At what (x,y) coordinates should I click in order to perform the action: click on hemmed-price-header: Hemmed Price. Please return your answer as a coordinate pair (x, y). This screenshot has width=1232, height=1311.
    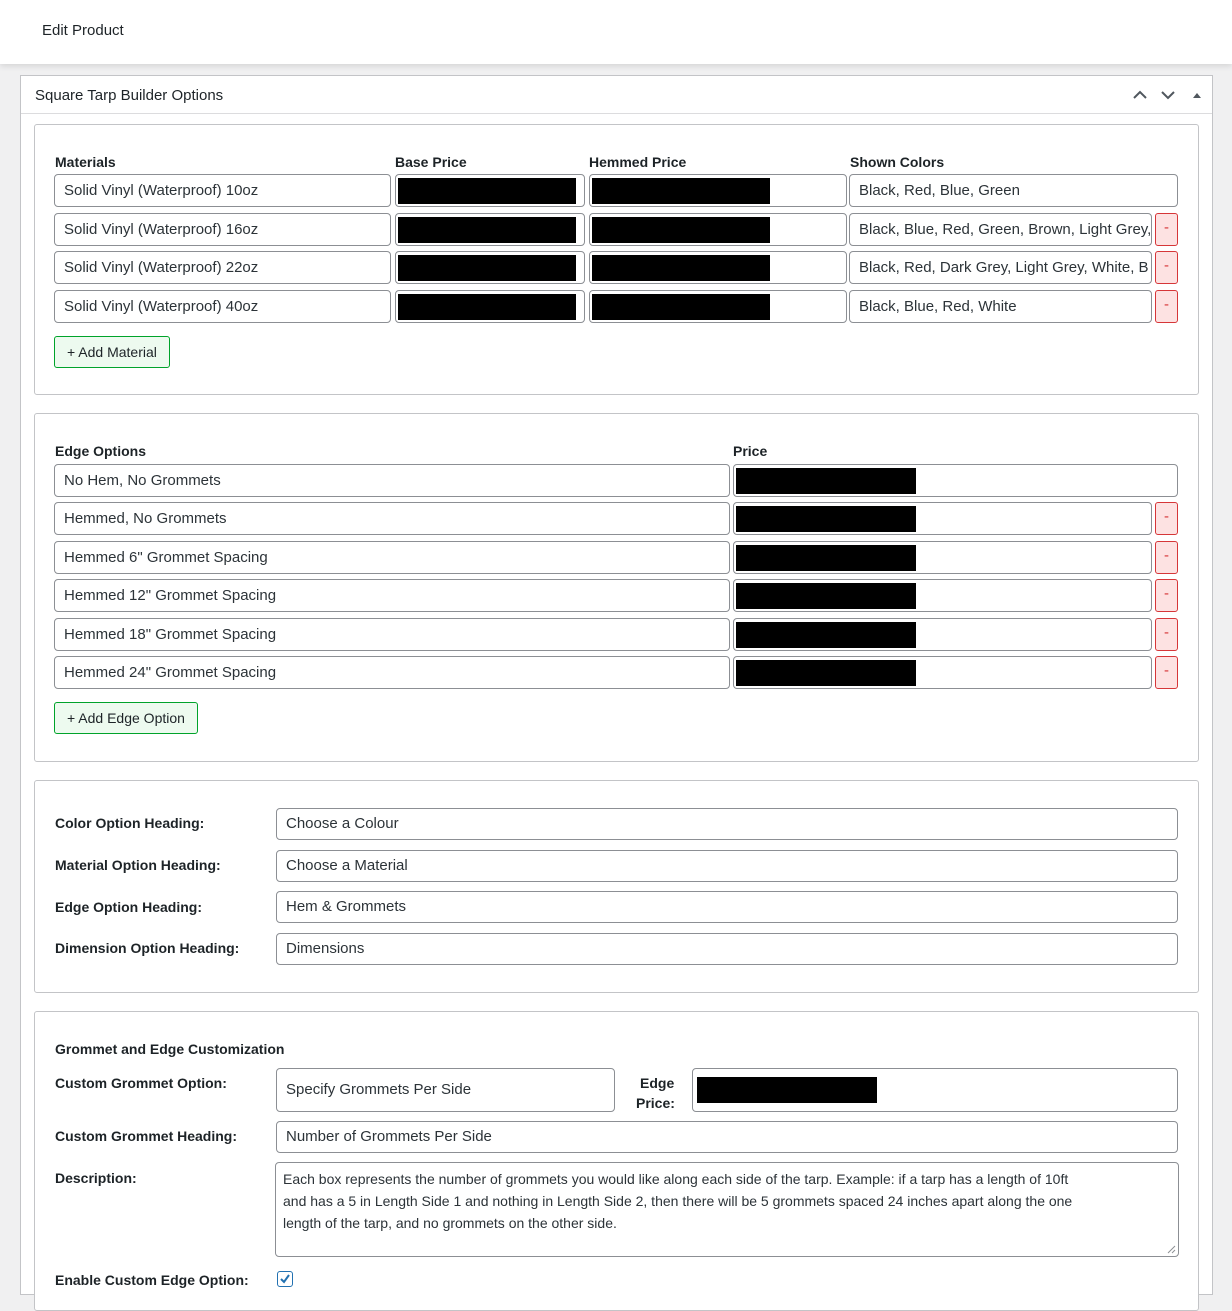
    Looking at the image, I should click on (638, 162).